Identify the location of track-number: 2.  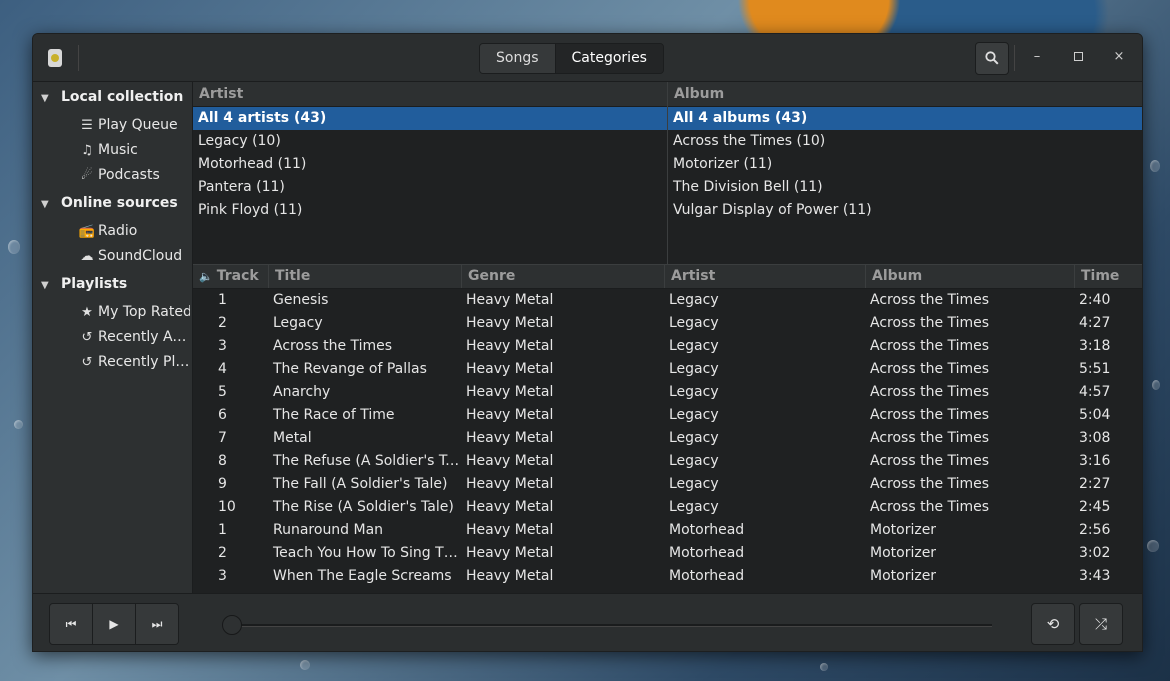
(222, 553).